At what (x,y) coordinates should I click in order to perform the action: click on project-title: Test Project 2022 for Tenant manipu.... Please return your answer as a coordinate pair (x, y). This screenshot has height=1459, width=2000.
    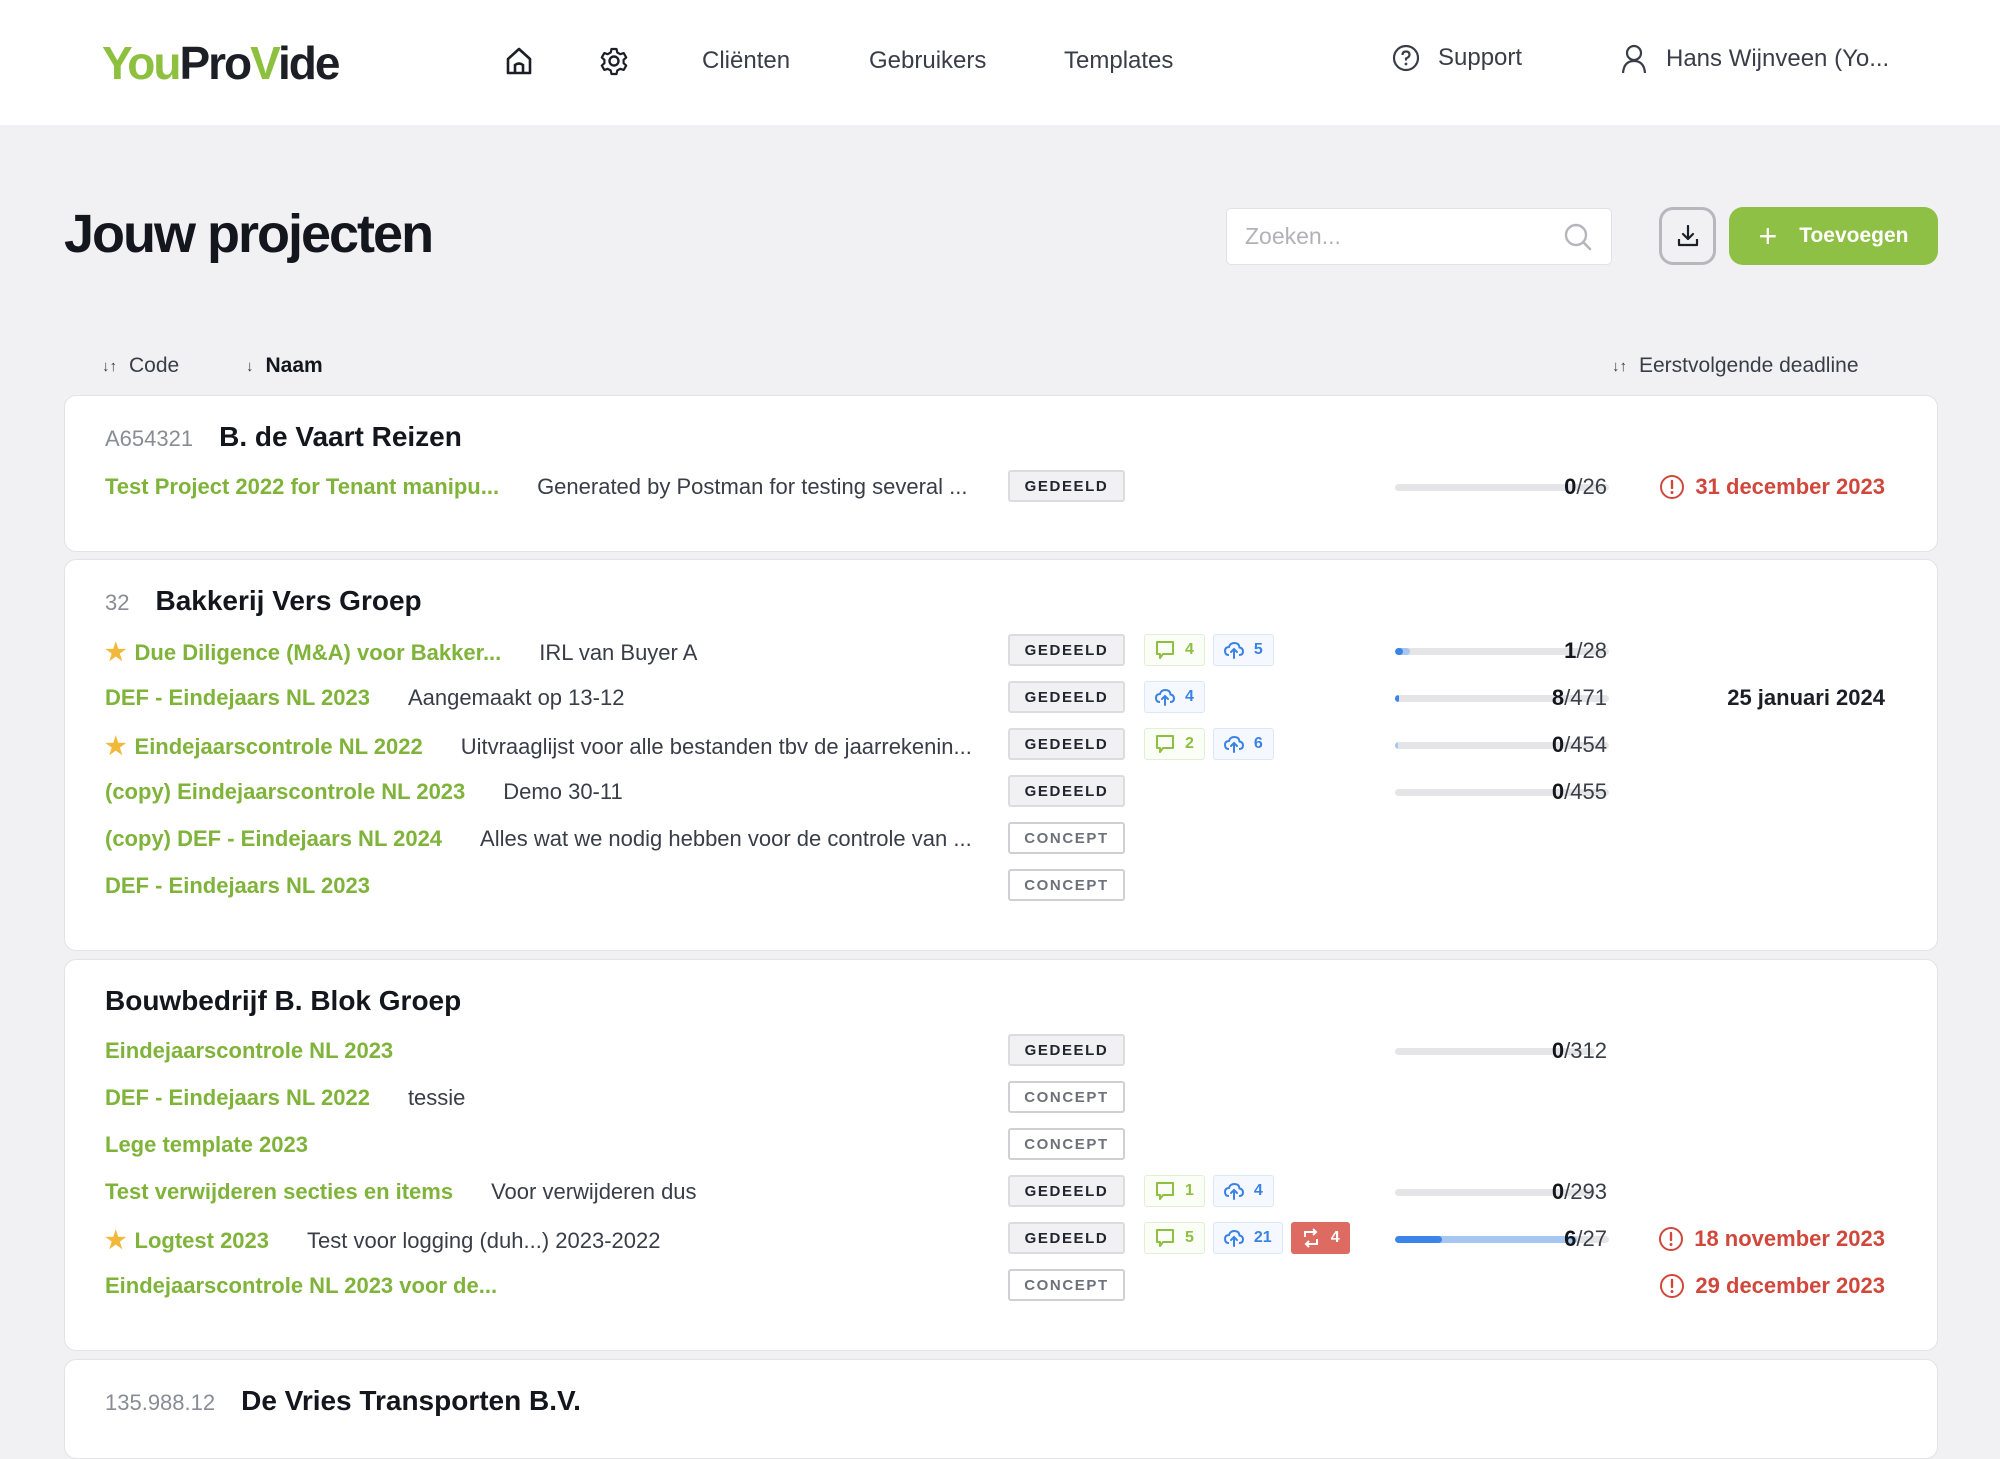
    Looking at the image, I should click on (302, 486).